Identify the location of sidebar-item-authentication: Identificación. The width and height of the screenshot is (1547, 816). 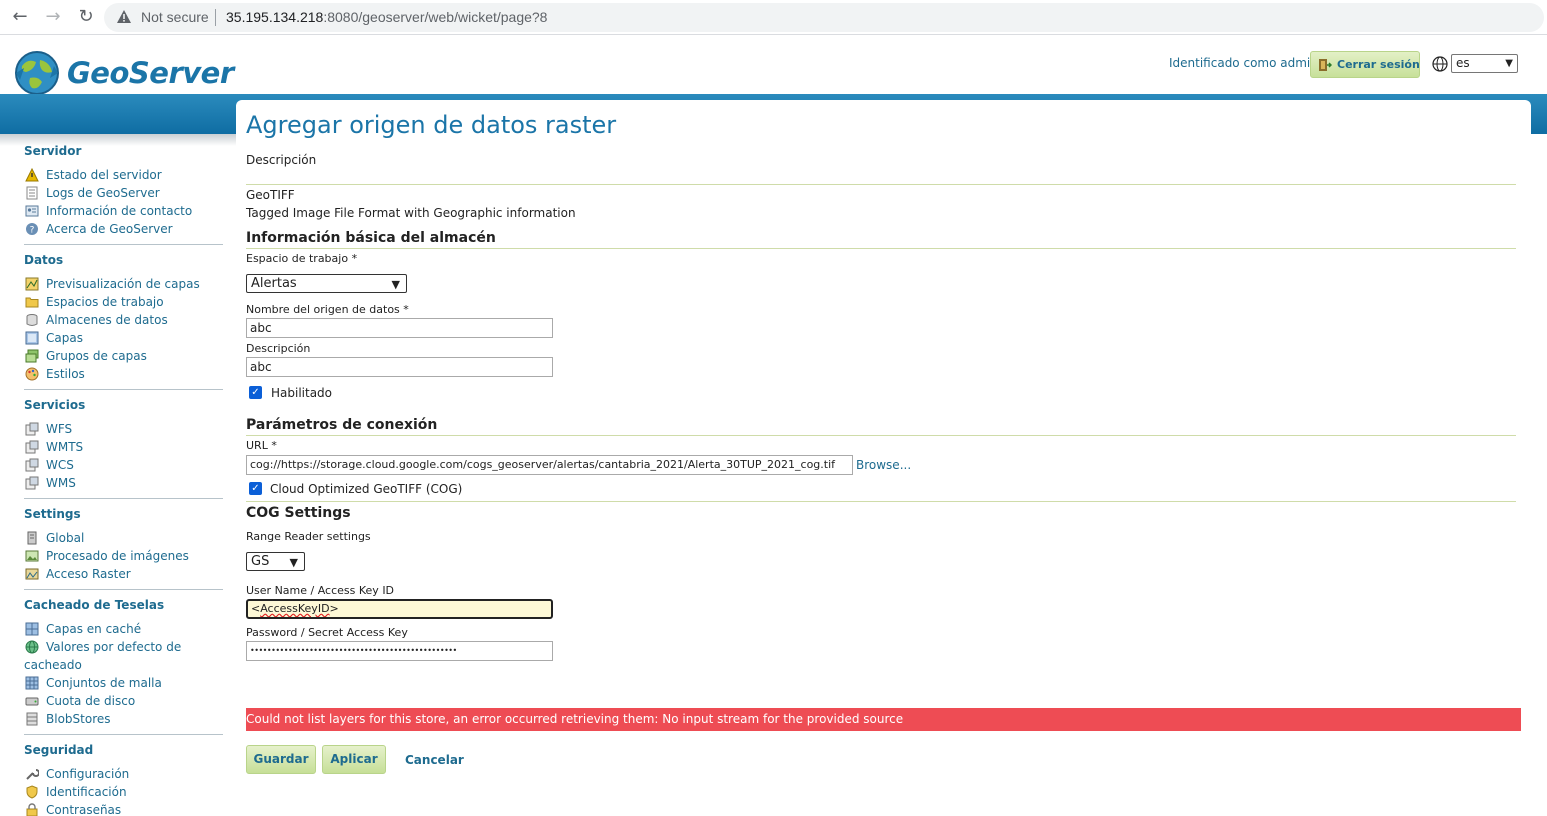
(76, 792).